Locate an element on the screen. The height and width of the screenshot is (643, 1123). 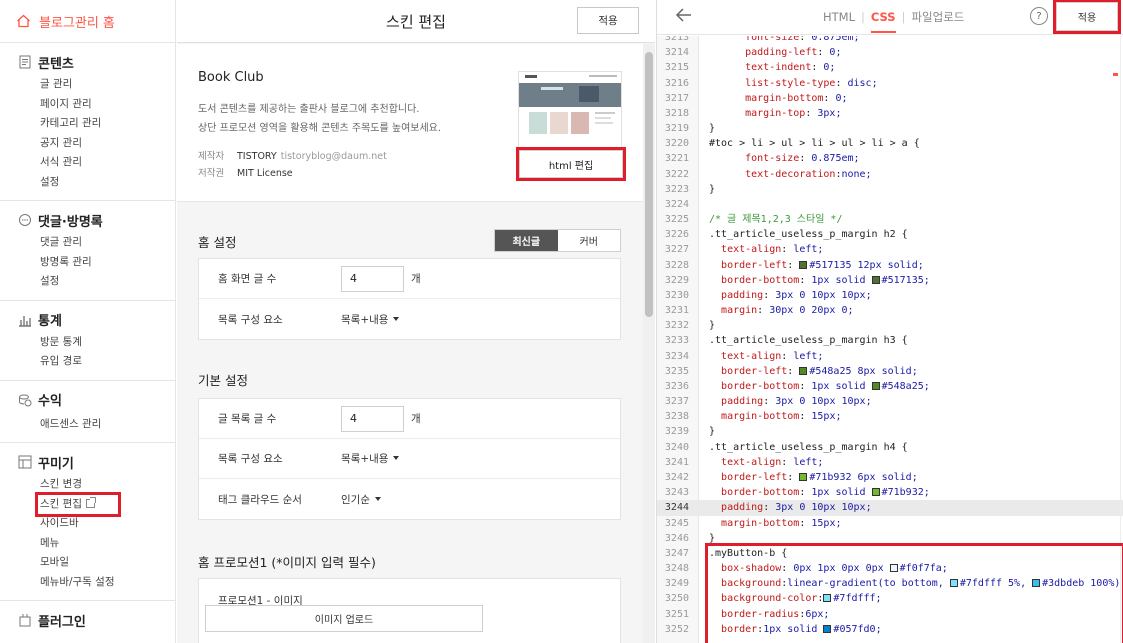
code-line: 3232} is located at coordinates (890, 325).